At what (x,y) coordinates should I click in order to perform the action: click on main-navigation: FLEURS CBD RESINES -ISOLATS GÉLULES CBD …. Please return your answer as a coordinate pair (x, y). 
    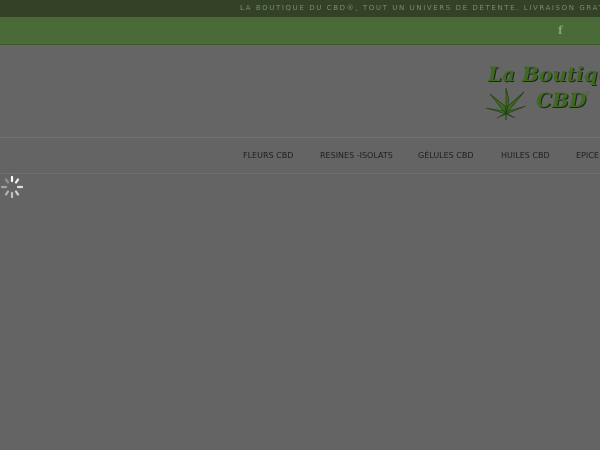
    Looking at the image, I should click on (300, 156).